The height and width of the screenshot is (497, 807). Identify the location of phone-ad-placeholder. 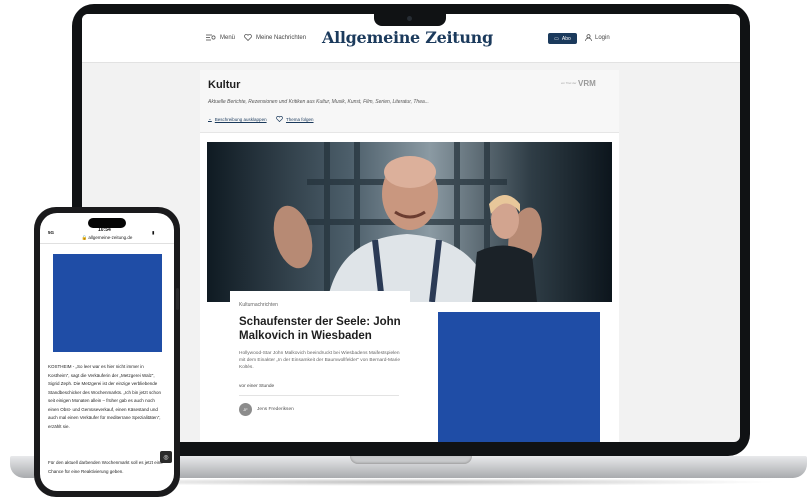
(107, 303).